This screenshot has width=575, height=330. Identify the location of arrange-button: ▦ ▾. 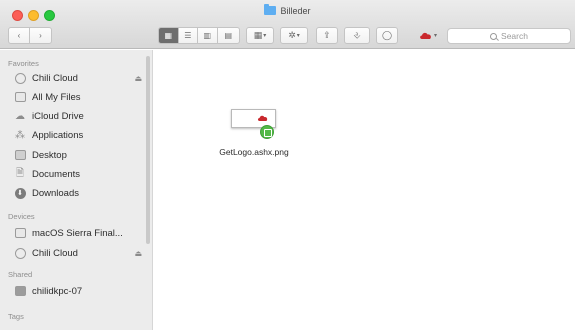
(260, 35).